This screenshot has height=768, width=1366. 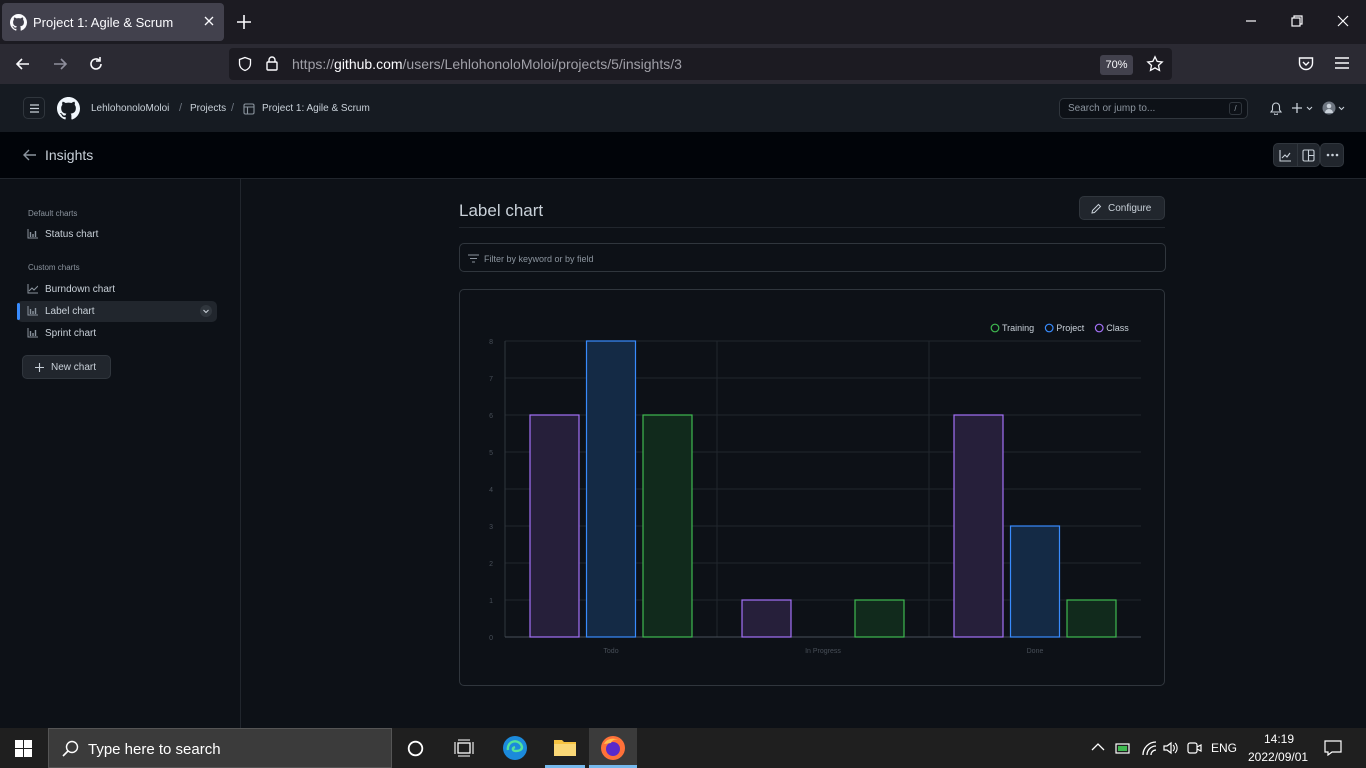 I want to click on y-tick-label: 7, so click(x=491, y=379).